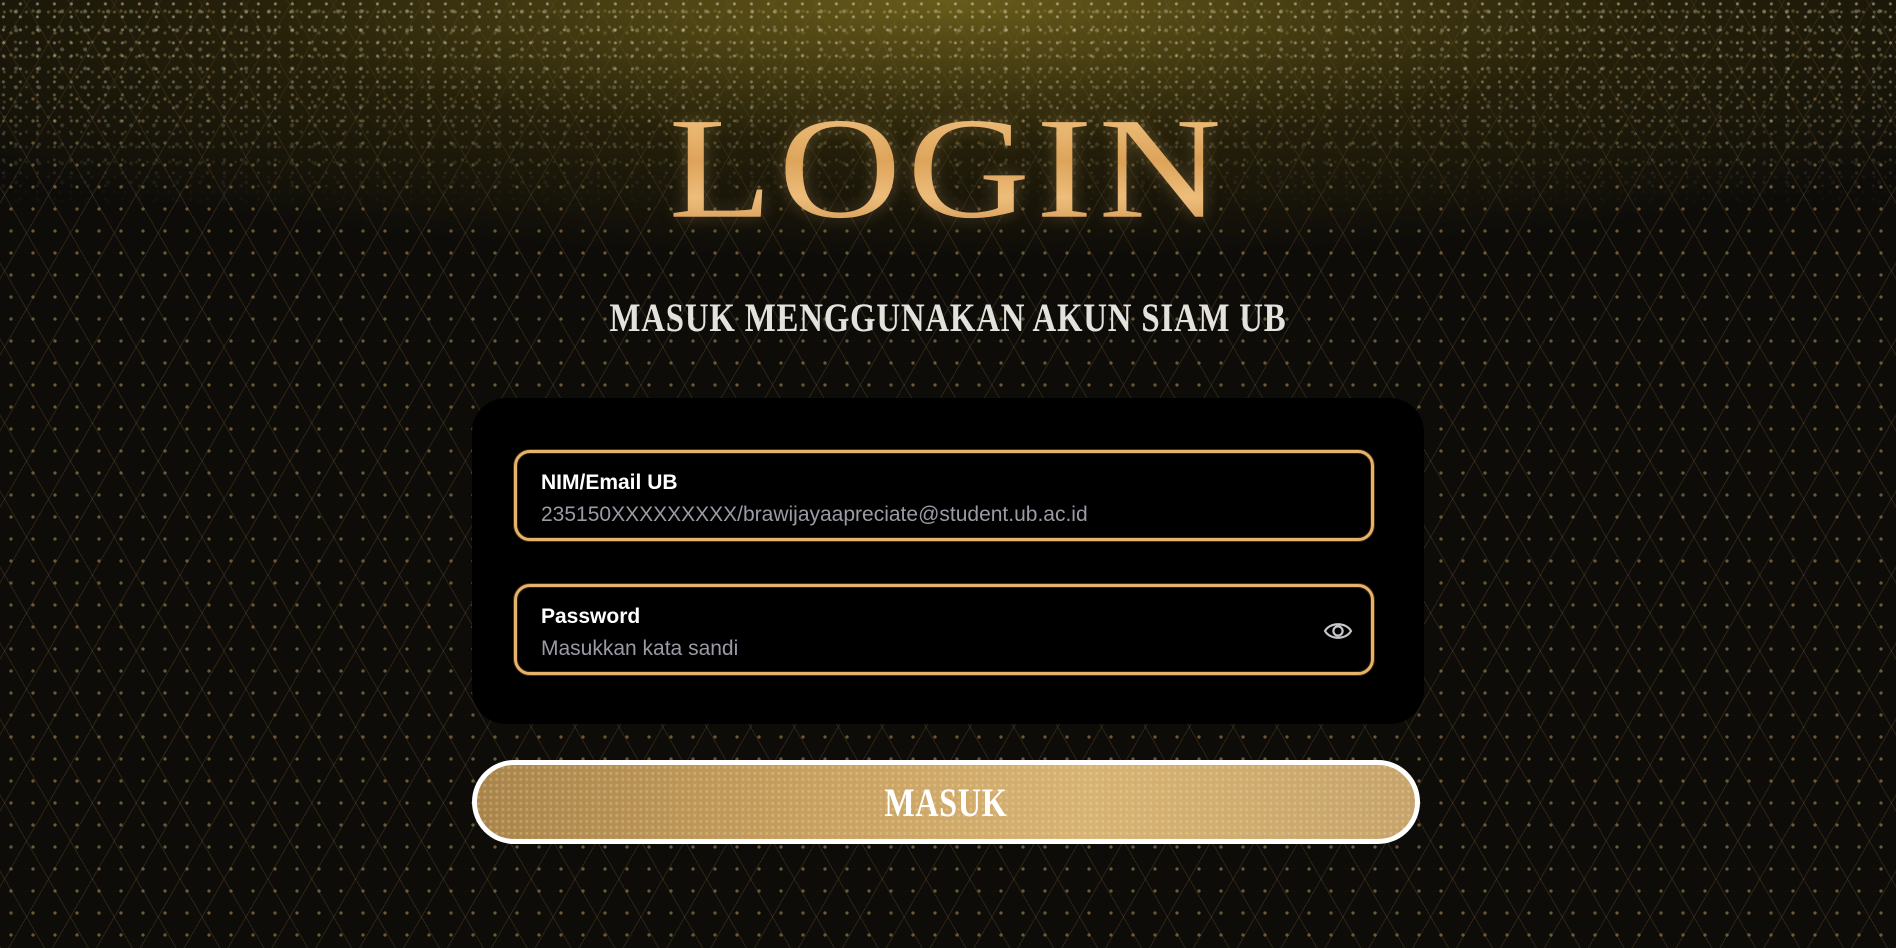 This screenshot has height=948, width=1896. I want to click on email-input, so click(921, 515).